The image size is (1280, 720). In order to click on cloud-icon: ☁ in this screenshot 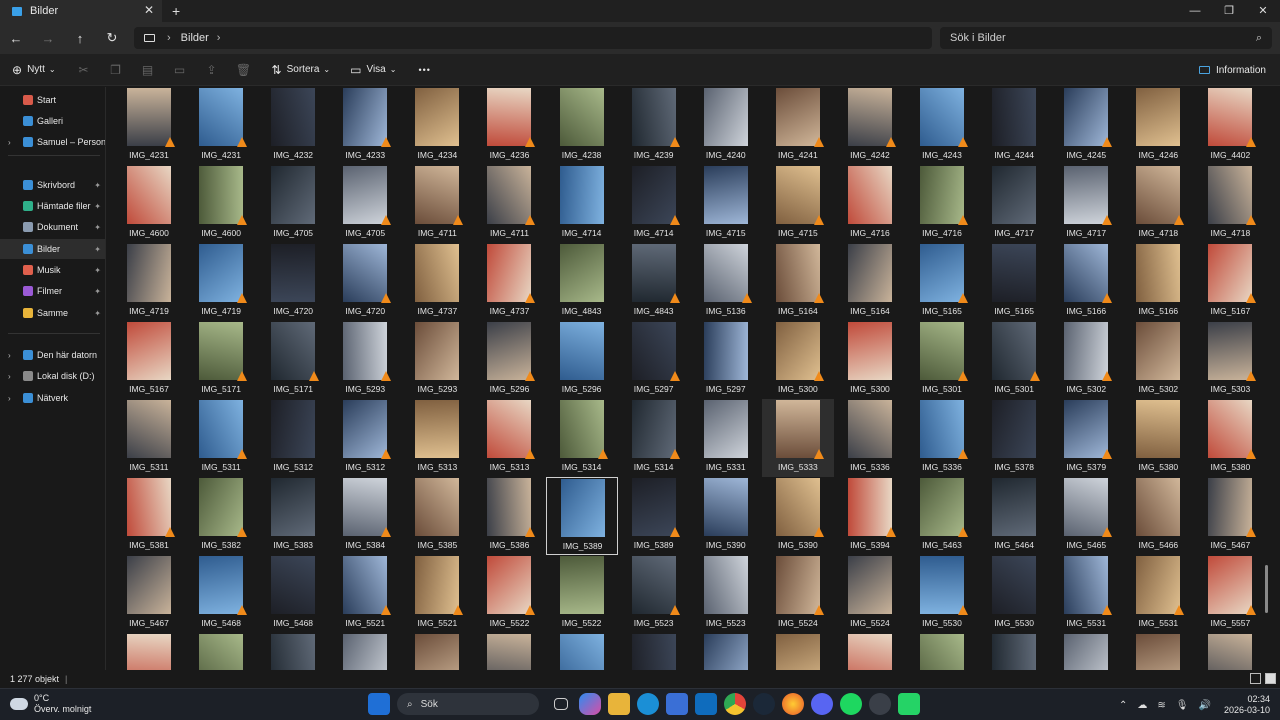, I will do `click(1142, 705)`.